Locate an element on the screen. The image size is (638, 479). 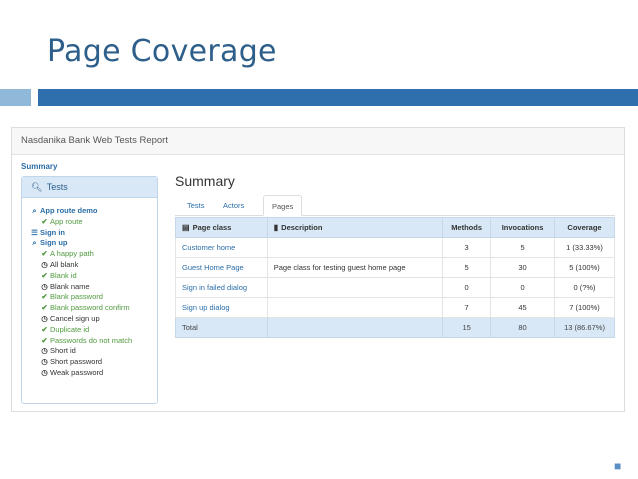
tab-tests: Tests is located at coordinates (196, 205).